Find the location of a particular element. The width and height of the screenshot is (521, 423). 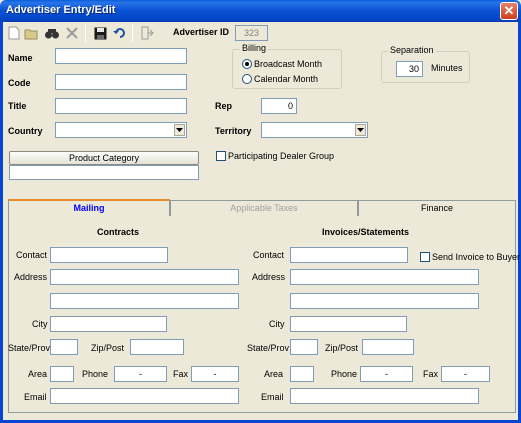

invoices-fax-label: Fax is located at coordinates (431, 374).